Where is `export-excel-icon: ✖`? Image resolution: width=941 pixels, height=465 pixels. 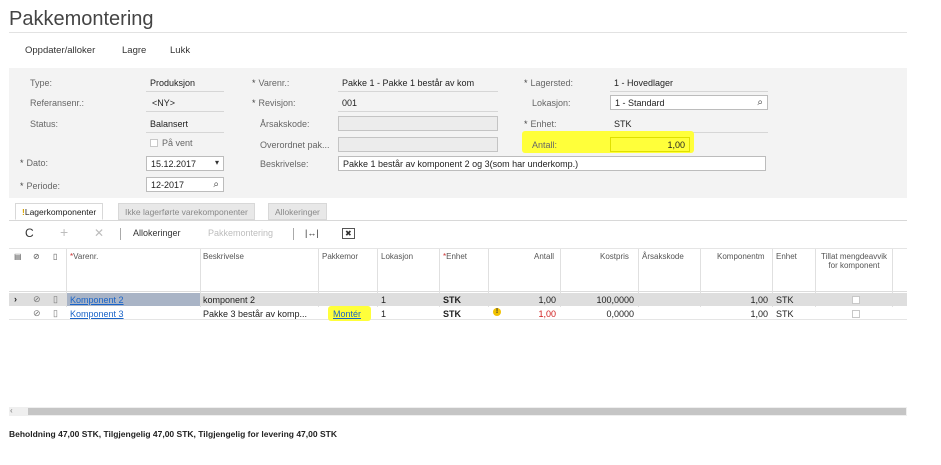 export-excel-icon: ✖ is located at coordinates (348, 233).